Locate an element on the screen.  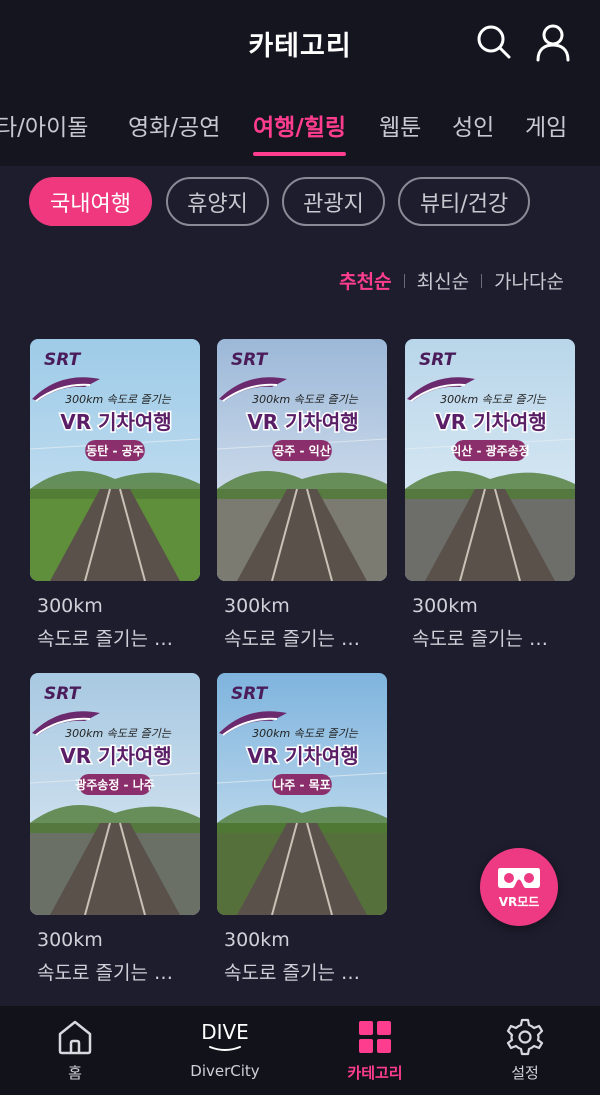
gear-icon is located at coordinates (525, 1037).